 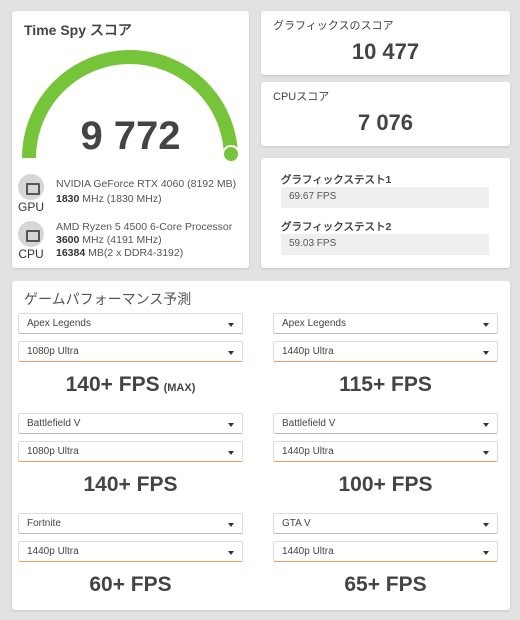 I want to click on gpu-label: GPU, so click(x=30, y=207).